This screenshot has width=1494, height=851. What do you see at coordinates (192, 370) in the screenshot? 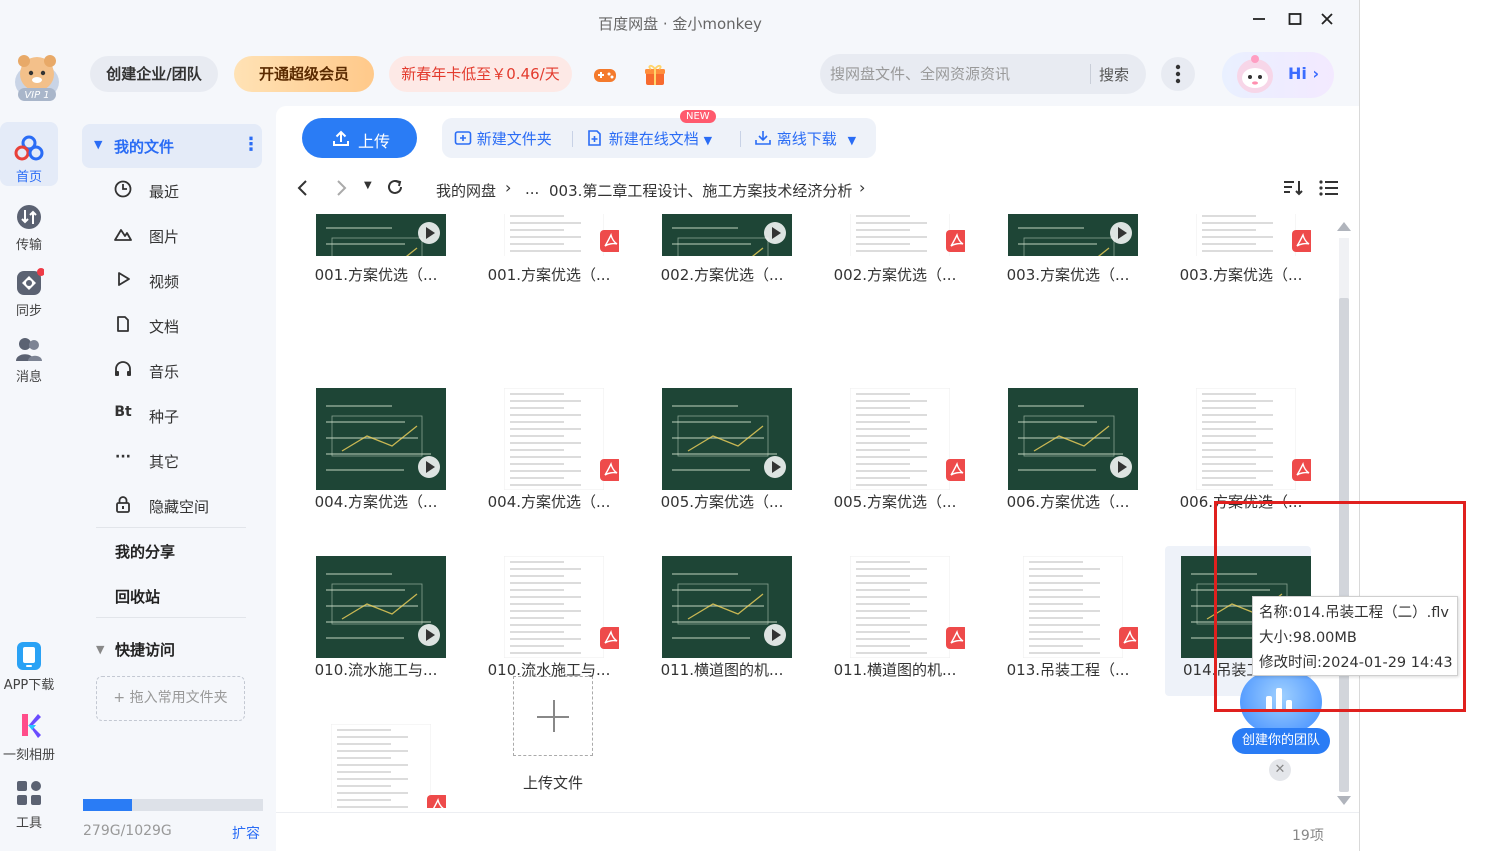
I see `sidebar-item-music: 音乐` at bounding box center [192, 370].